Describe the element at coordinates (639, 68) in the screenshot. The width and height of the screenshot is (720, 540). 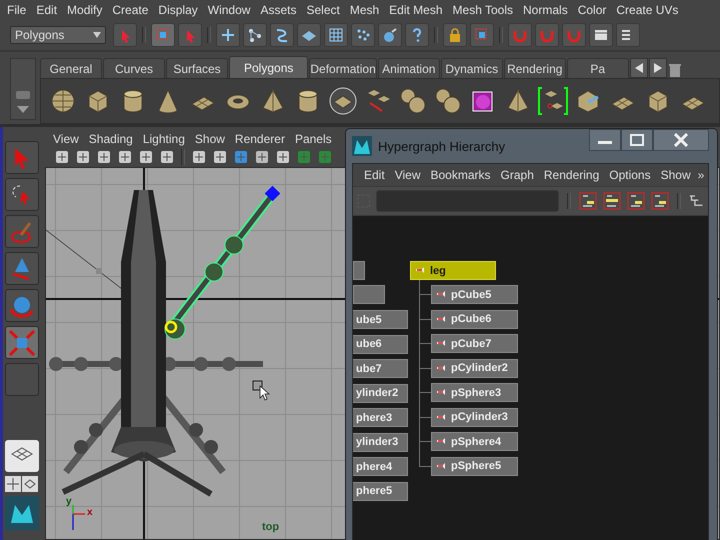
I see `scroll-left-button` at that location.